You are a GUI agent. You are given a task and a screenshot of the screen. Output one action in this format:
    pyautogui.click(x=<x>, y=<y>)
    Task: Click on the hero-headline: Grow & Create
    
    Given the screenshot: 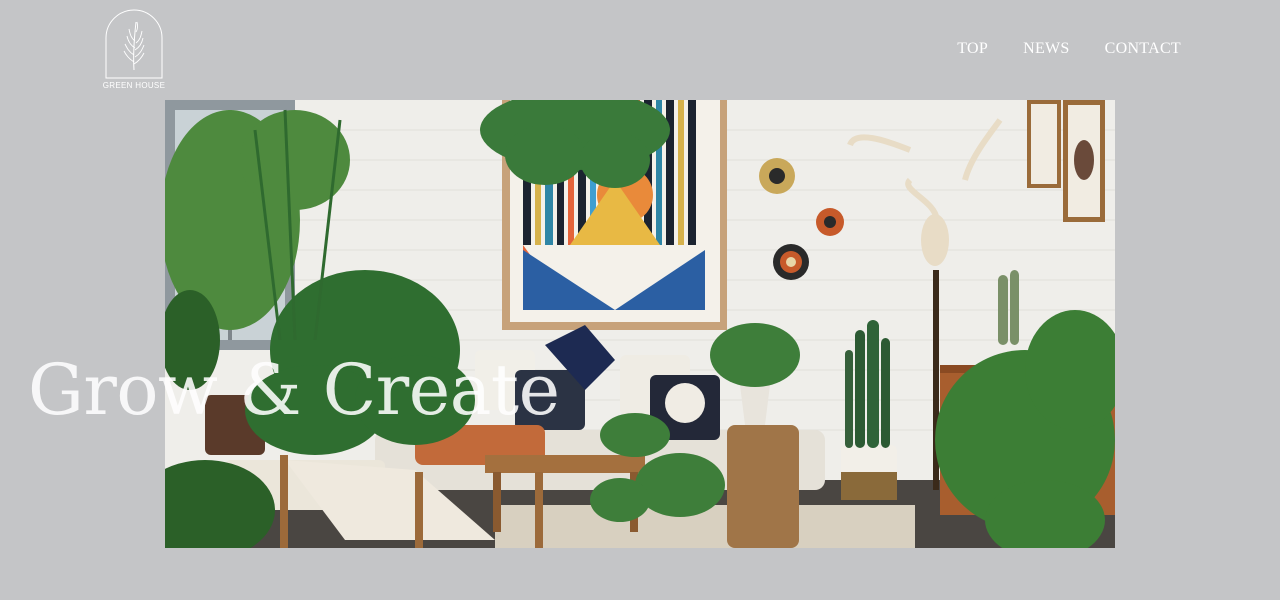 What is the action you would take?
    pyautogui.click(x=294, y=390)
    